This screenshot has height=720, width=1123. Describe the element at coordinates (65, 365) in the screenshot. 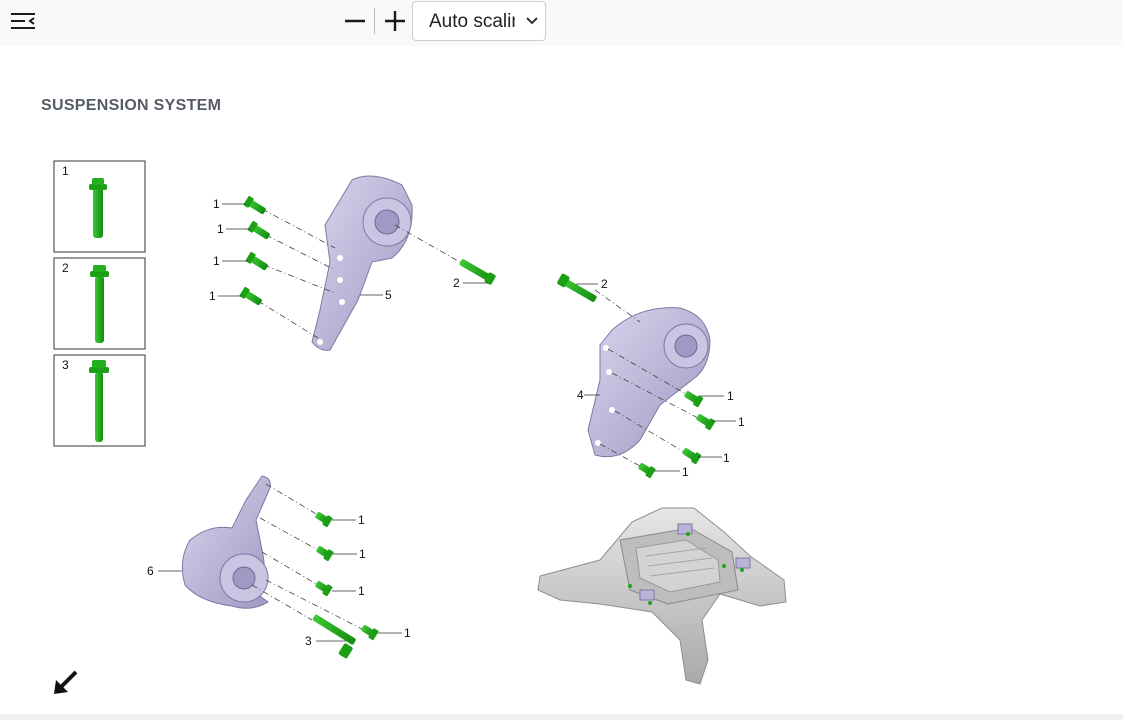

I see `legend-number: 3` at that location.